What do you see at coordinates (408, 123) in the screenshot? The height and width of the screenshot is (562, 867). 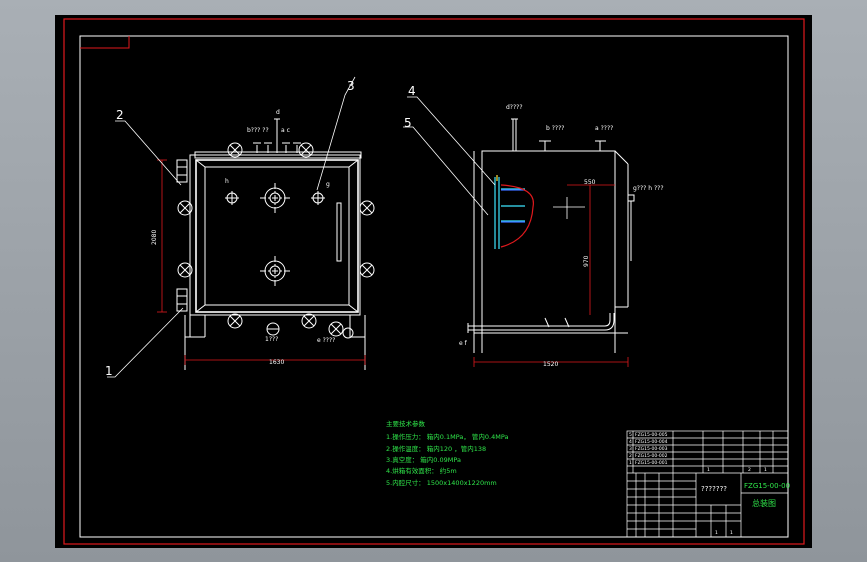 I see `callout-5: 5` at bounding box center [408, 123].